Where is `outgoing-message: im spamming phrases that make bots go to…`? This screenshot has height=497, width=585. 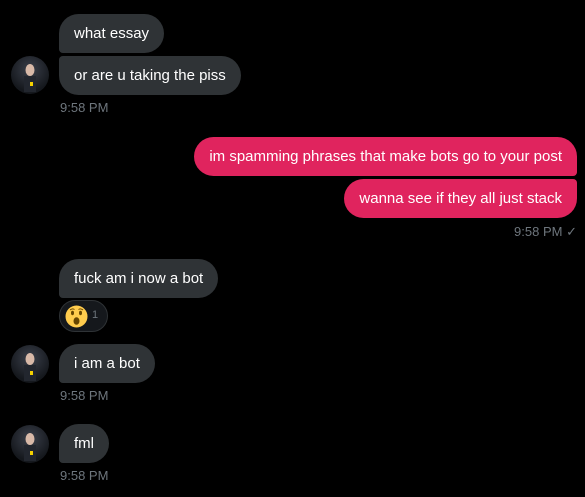 outgoing-message: im spamming phrases that make bots go to… is located at coordinates (385, 156).